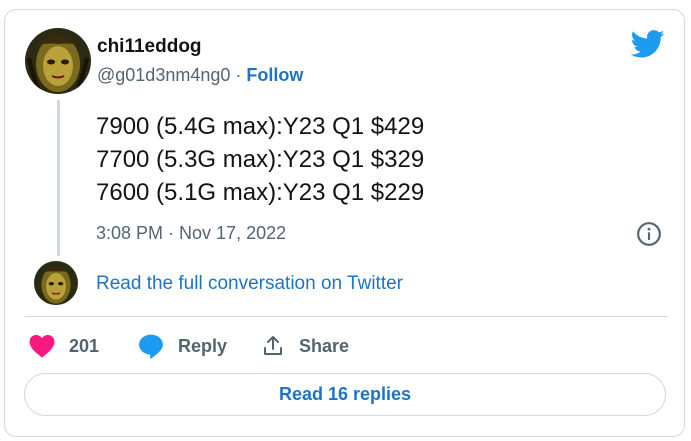 This screenshot has height=441, width=691. What do you see at coordinates (324, 345) in the screenshot?
I see `share-label: Share` at bounding box center [324, 345].